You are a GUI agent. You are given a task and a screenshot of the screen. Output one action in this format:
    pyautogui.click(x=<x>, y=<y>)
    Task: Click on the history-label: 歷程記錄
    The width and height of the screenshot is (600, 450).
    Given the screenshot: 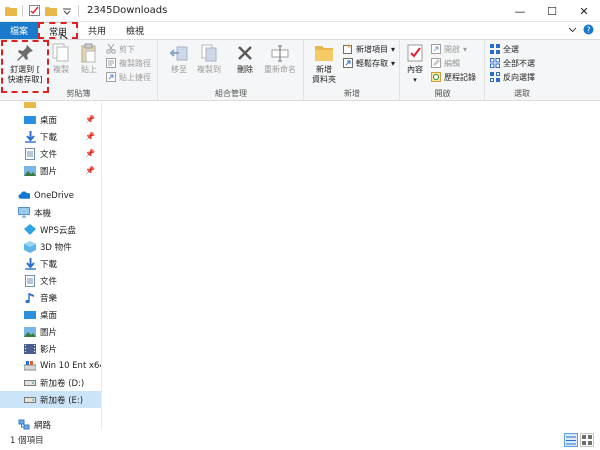 What is the action you would take?
    pyautogui.click(x=460, y=77)
    